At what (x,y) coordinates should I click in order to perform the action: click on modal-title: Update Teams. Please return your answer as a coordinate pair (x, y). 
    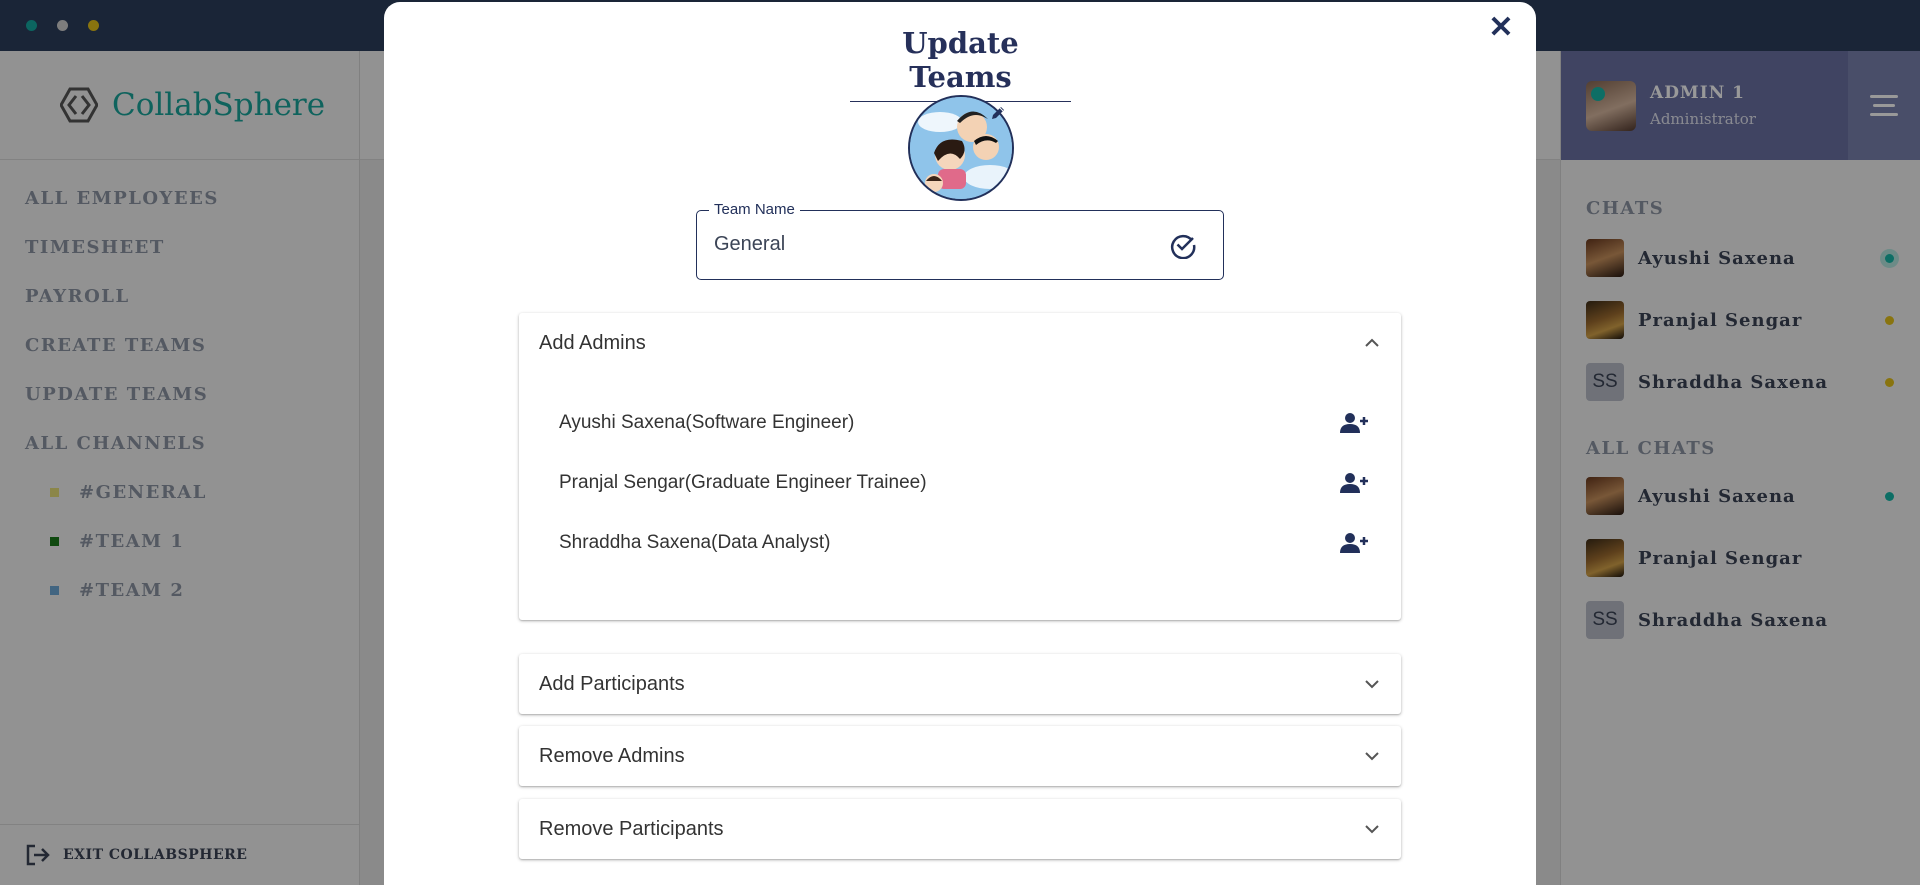
    Looking at the image, I should click on (960, 64).